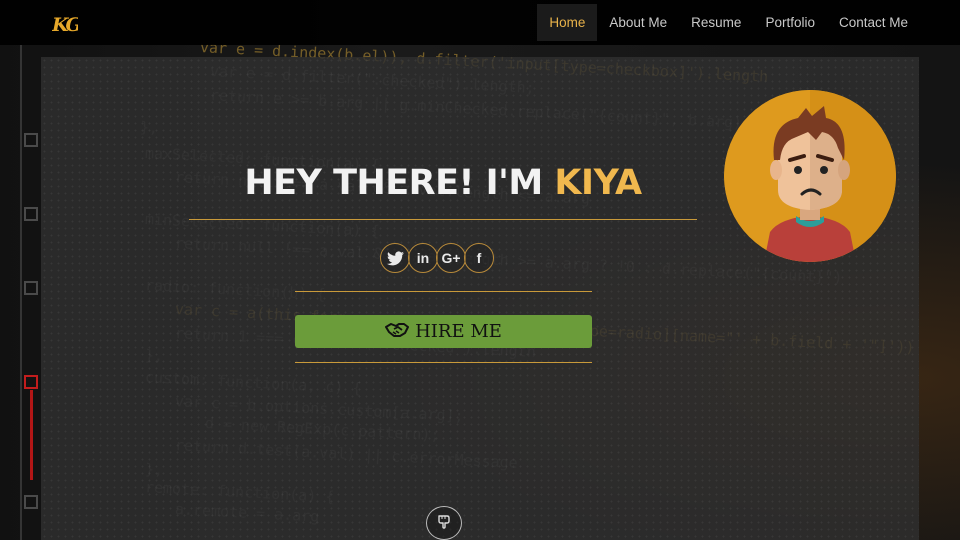  I want to click on hero-name: KIYA, so click(598, 183).